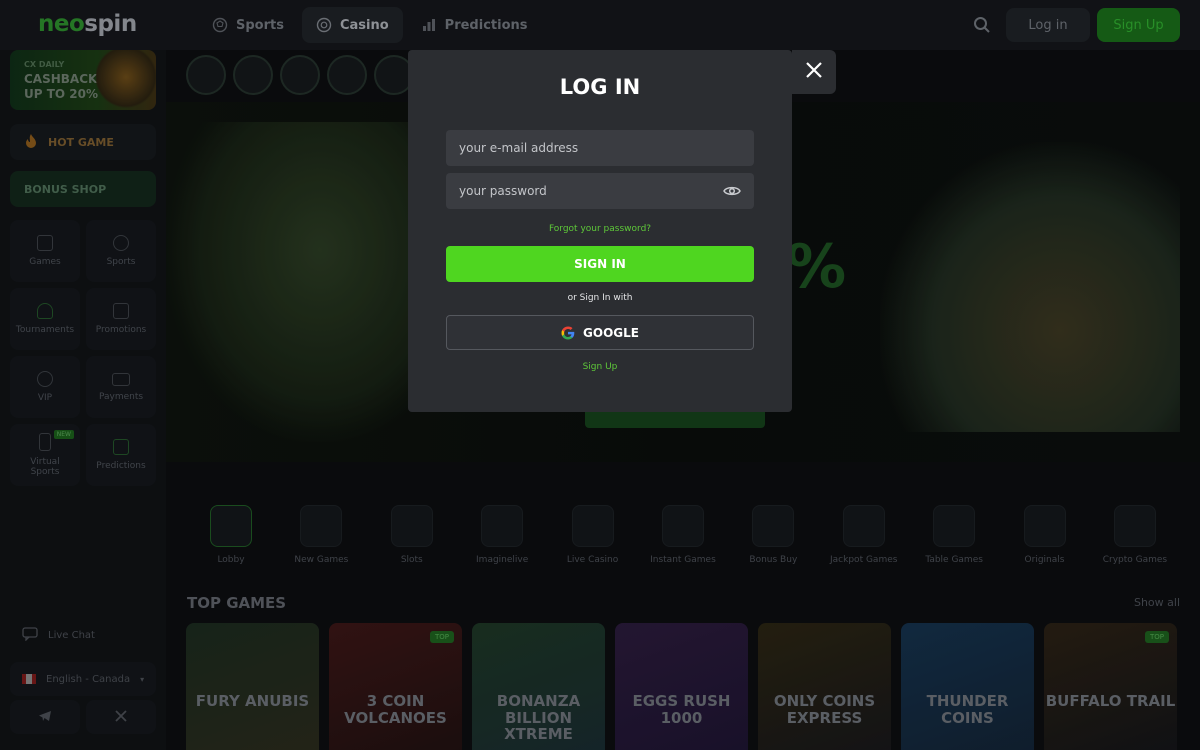 This screenshot has height=750, width=1200. I want to click on password-field, so click(600, 191).